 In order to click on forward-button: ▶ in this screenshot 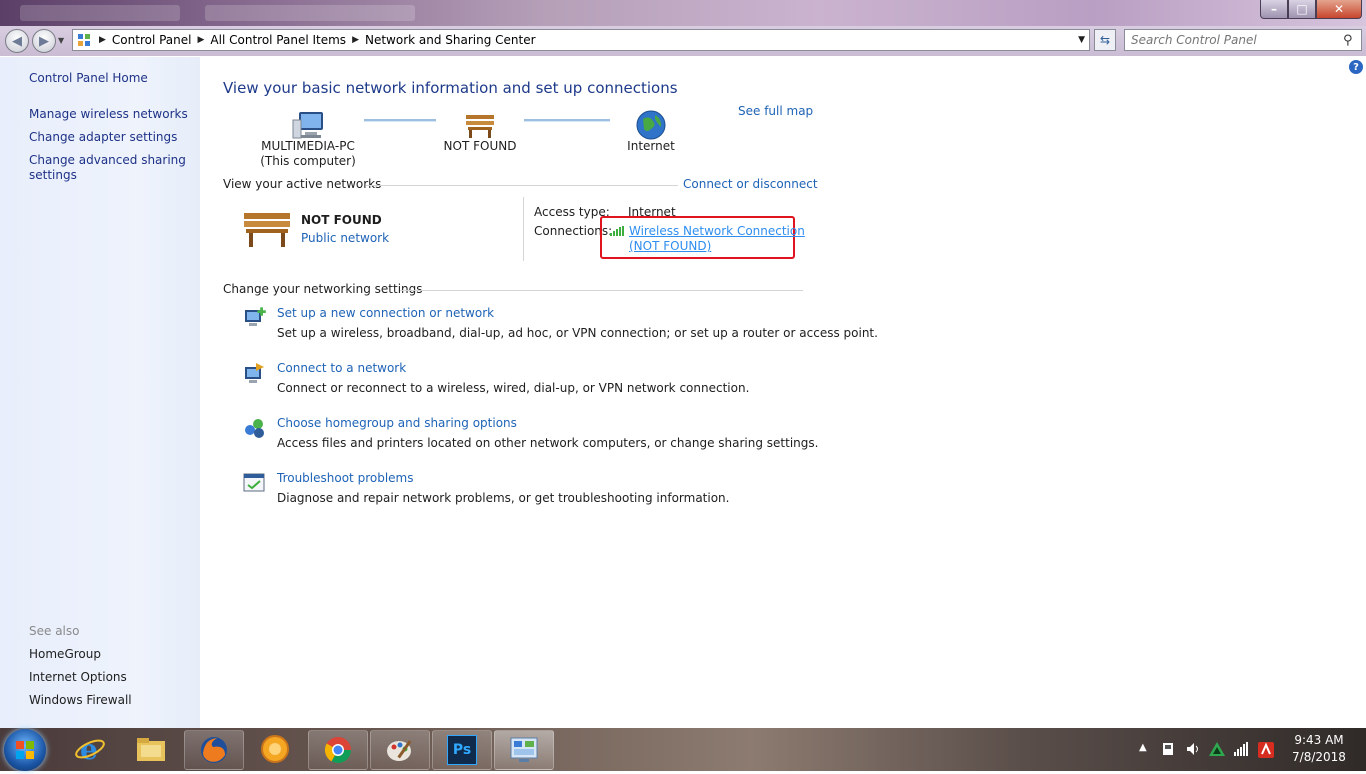, I will do `click(44, 41)`.